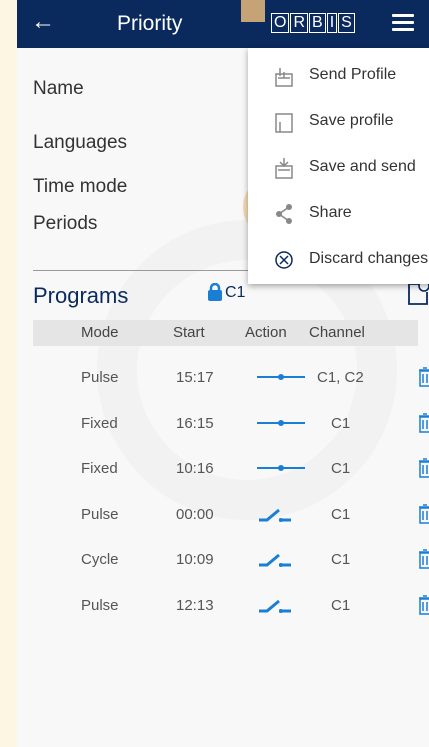 This screenshot has height=747, width=429. Describe the element at coordinates (215, 292) in the screenshot. I see `lock-icon` at that location.